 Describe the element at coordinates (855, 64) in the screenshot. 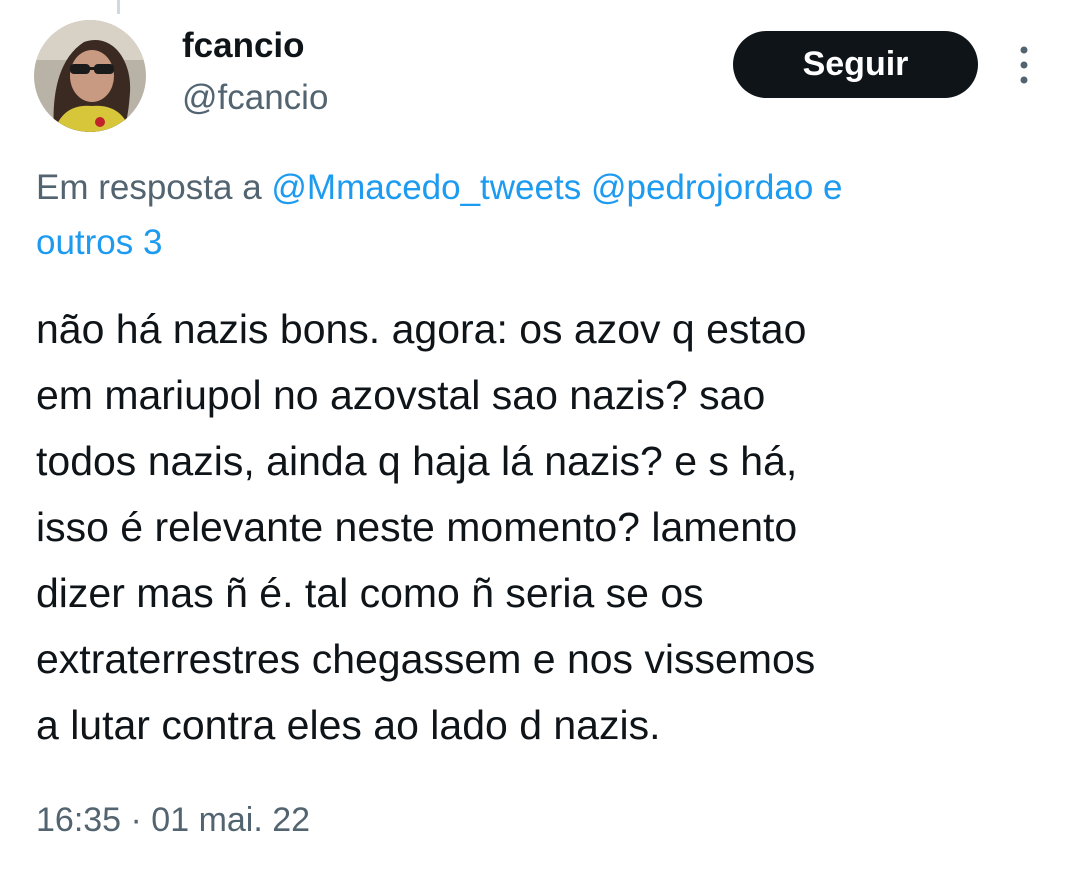

I see `follow-button: Seguir` at that location.